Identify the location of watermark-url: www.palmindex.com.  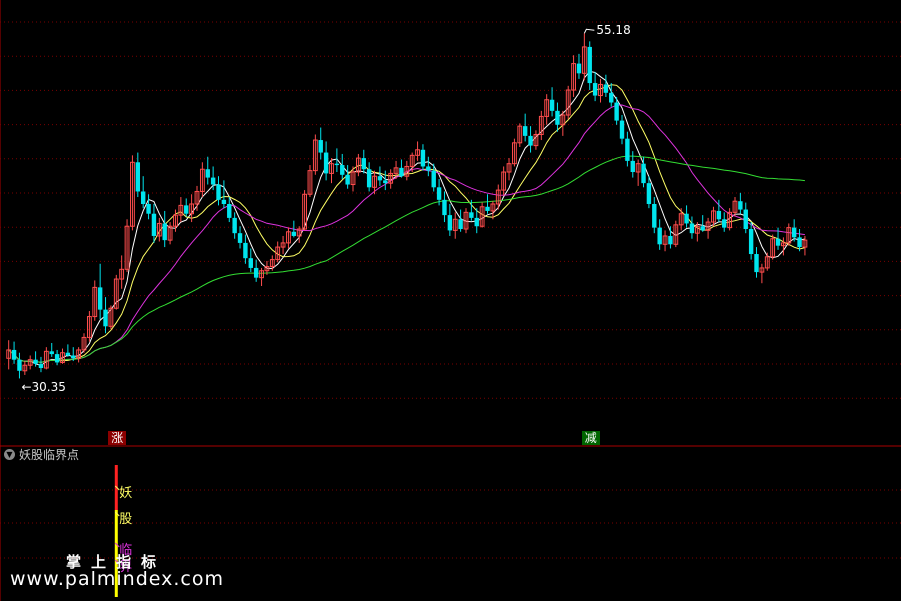
(117, 579).